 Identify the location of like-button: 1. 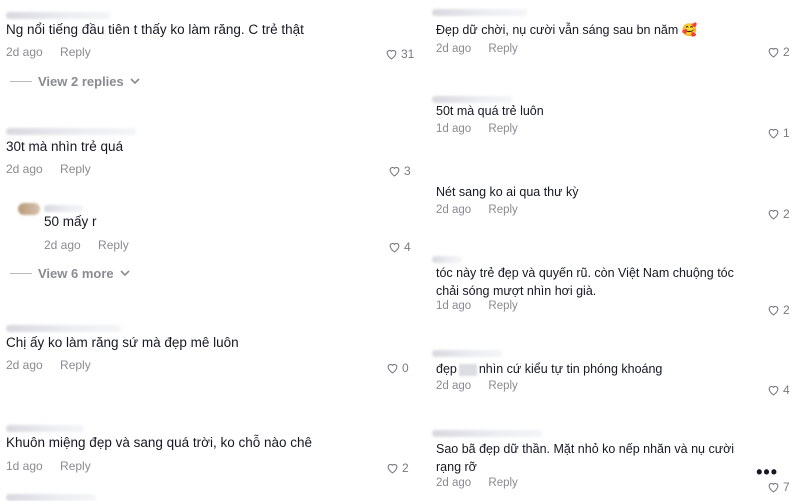
(778, 133).